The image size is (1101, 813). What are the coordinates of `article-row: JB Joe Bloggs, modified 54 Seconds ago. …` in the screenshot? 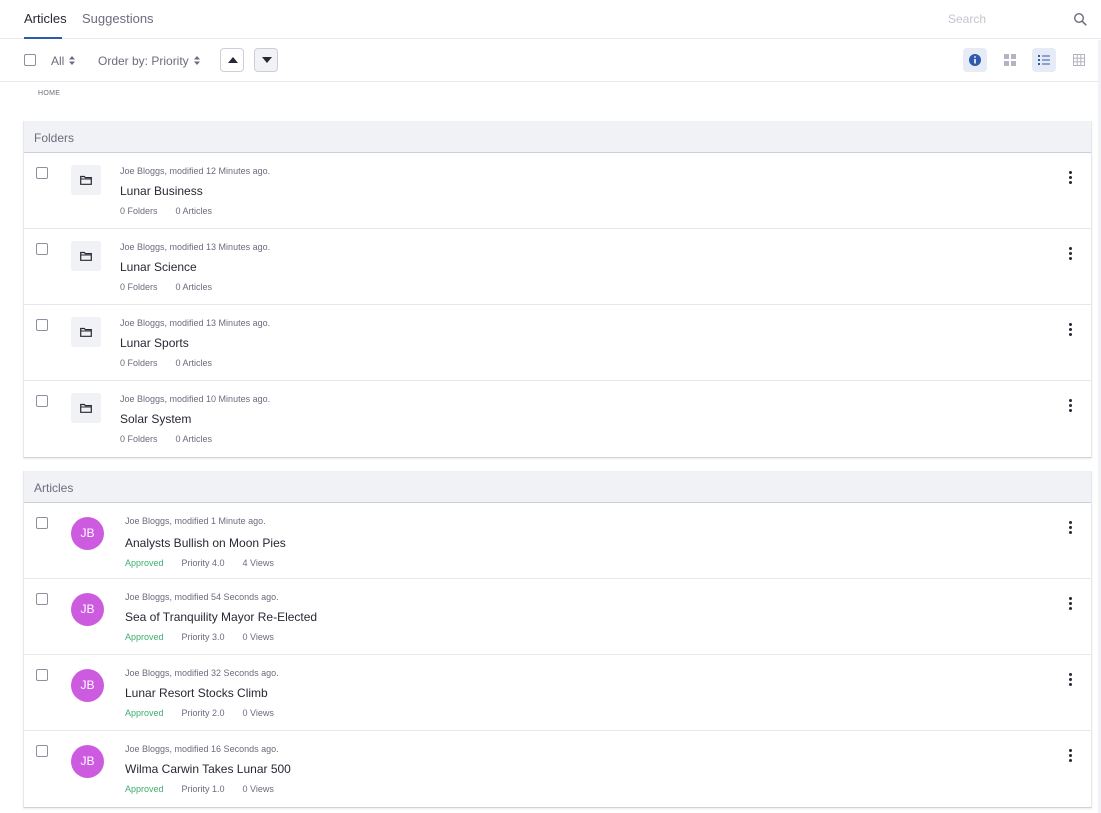 It's located at (557, 617).